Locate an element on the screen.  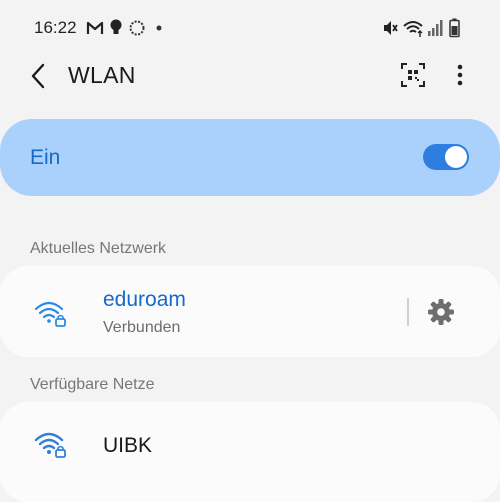
signal-icon is located at coordinates (435, 28).